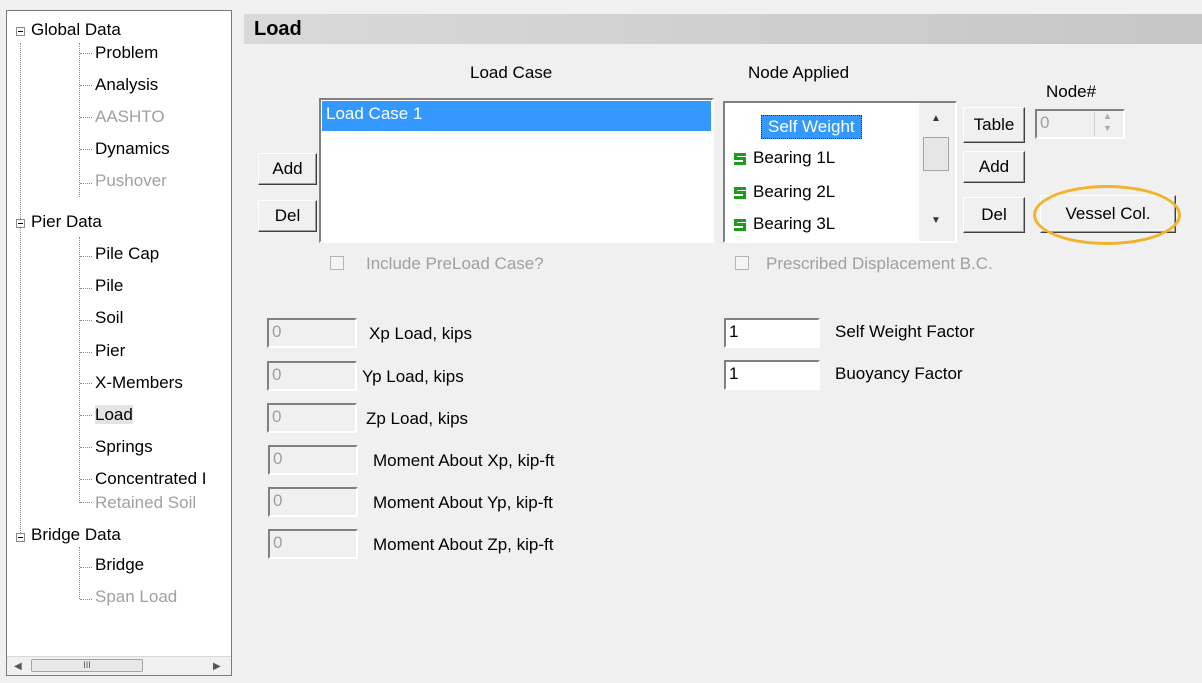  I want to click on moment-zp-input: 0, so click(313, 544).